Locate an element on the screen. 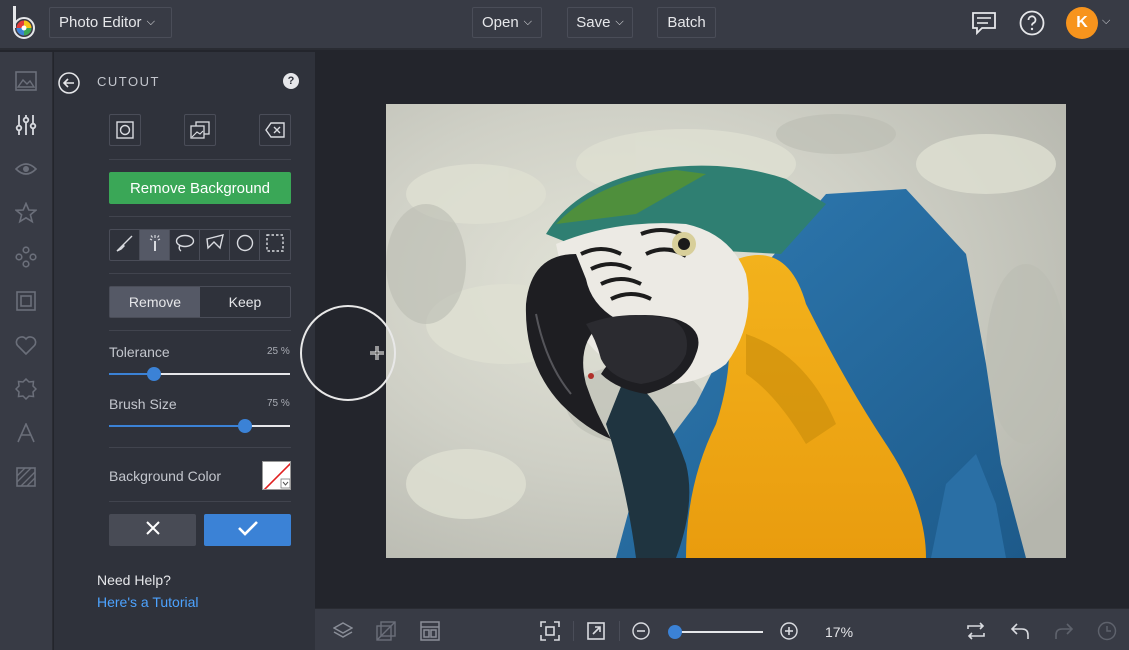  polygon-lasso-icon is located at coordinates (215, 245).